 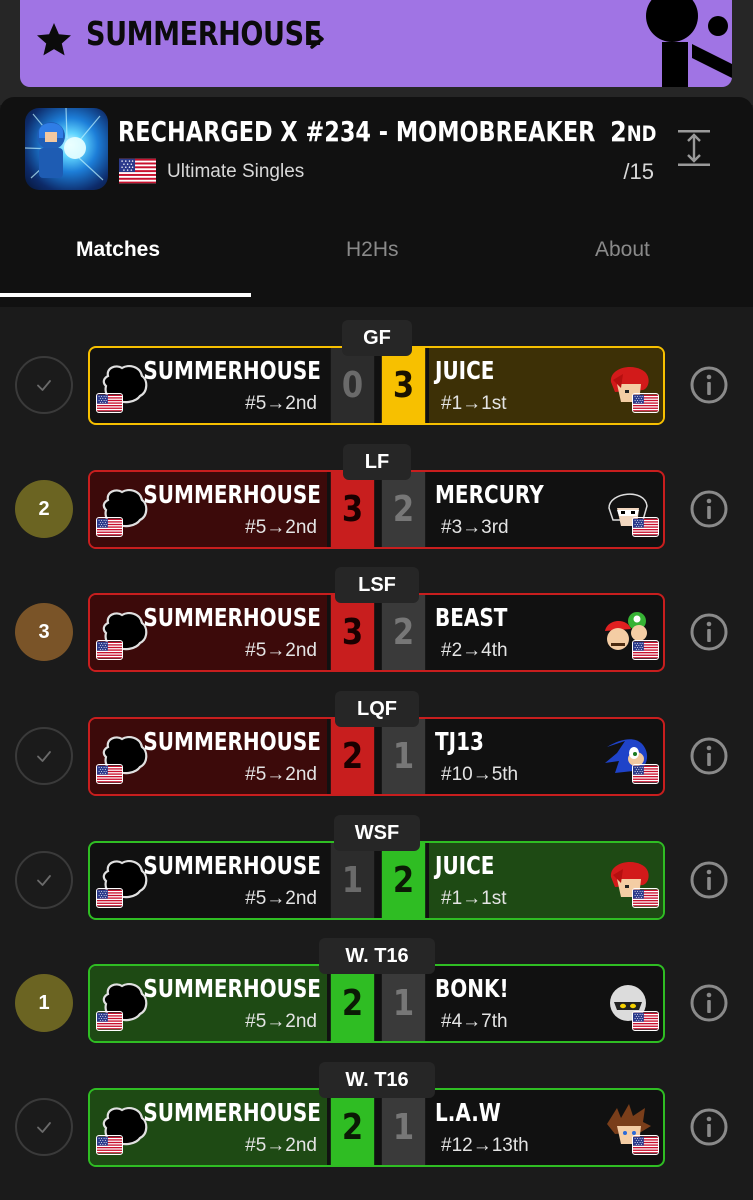 I want to click on player-two-panel: TJ13 #10→5th, so click(x=546, y=756).